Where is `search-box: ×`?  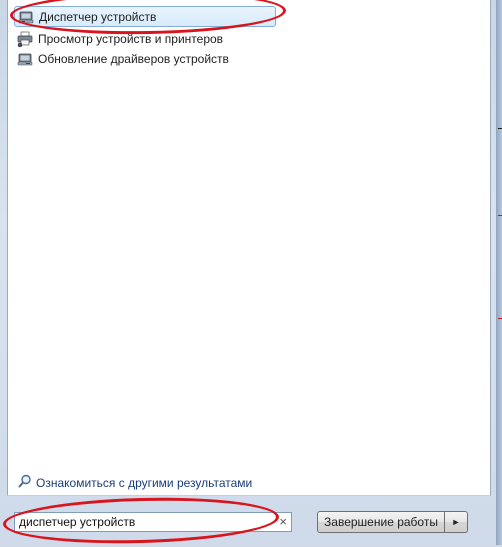
search-box: × is located at coordinates (153, 522).